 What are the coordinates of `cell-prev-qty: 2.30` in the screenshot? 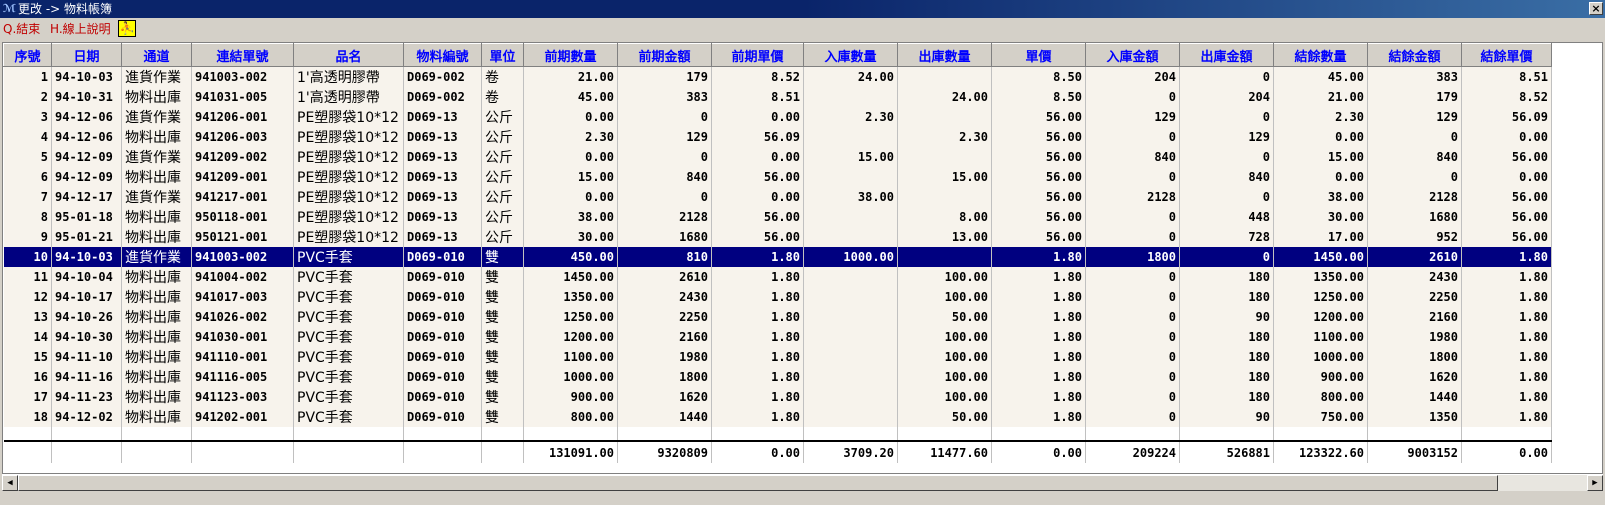 It's located at (570, 137).